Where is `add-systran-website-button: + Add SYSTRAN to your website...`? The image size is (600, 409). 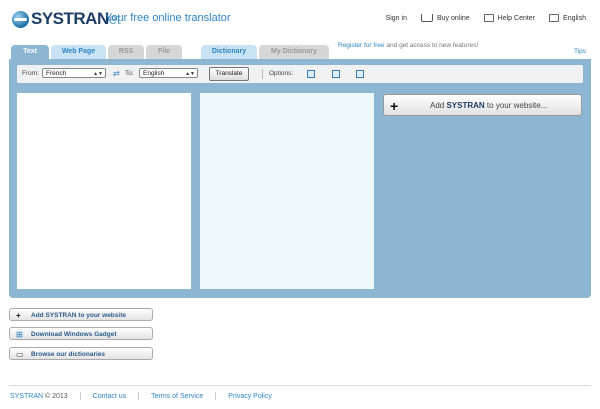 add-systran-website-button: + Add SYSTRAN to your website... is located at coordinates (482, 105).